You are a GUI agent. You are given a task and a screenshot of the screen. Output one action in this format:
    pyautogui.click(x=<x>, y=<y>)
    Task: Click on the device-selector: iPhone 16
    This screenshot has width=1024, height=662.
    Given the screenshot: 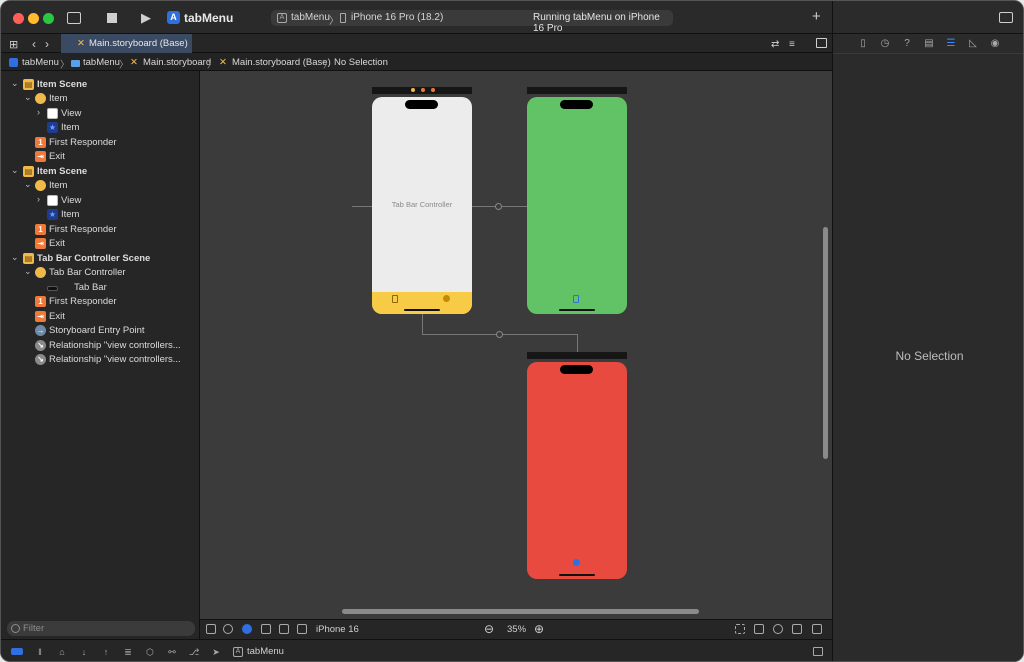 What is the action you would take?
    pyautogui.click(x=337, y=629)
    